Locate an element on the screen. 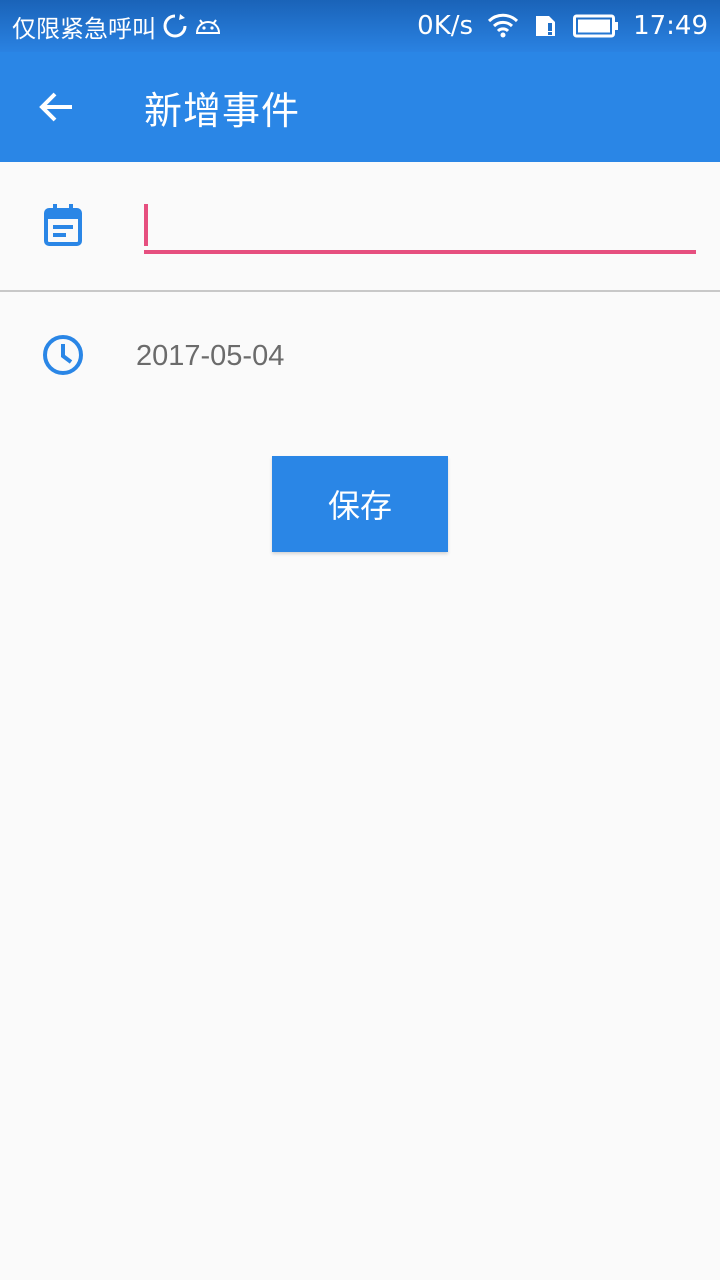 This screenshot has width=720, height=1280. battery-icon is located at coordinates (596, 26).